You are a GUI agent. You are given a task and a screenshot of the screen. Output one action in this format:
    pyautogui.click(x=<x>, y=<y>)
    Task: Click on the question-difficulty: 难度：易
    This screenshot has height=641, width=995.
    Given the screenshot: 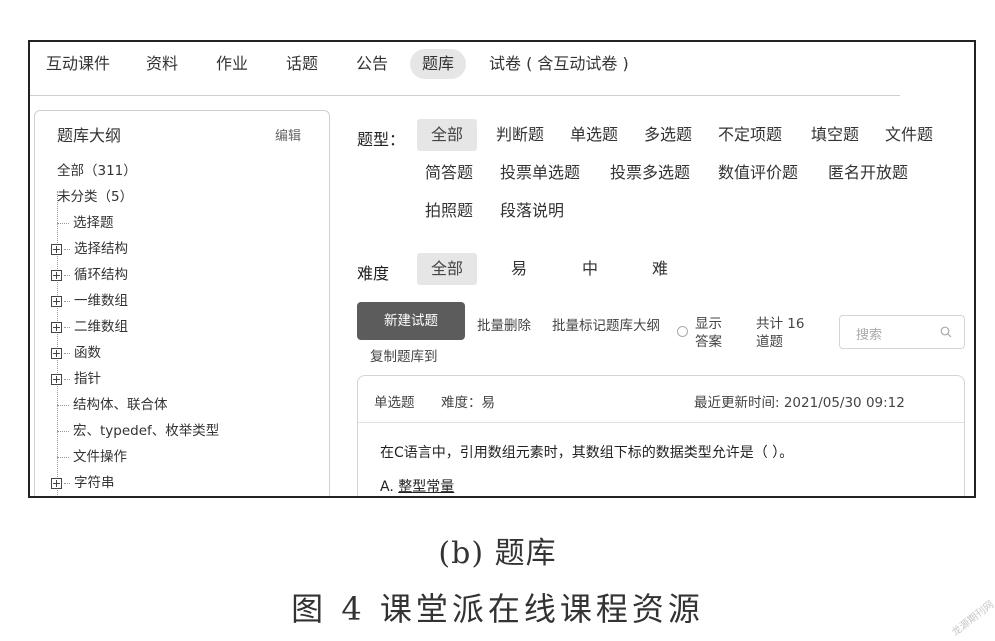 What is the action you would take?
    pyautogui.click(x=468, y=403)
    